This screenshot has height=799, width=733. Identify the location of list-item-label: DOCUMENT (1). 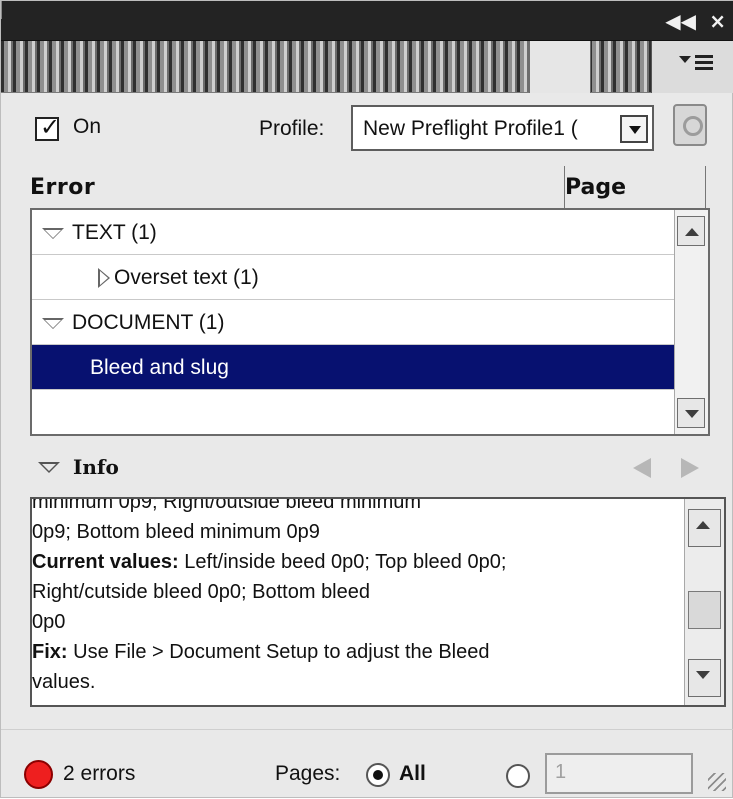
(148, 322).